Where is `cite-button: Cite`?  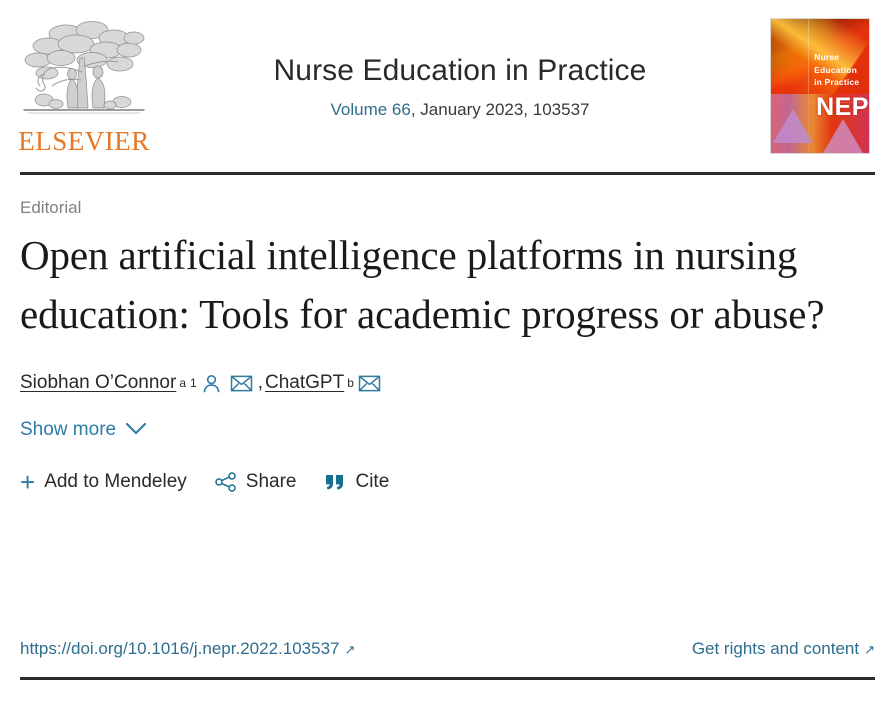 cite-button: Cite is located at coordinates (356, 482).